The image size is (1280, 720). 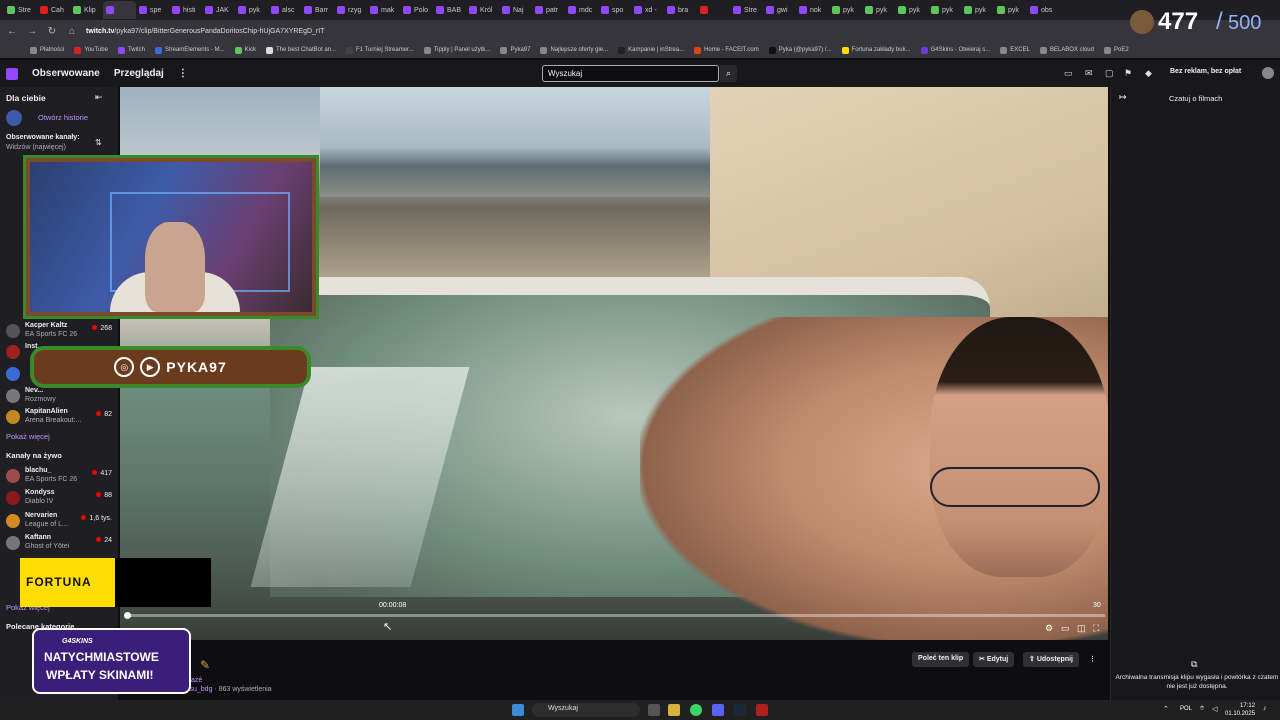 I want to click on volume-icon: ◁, so click(x=1214, y=709).